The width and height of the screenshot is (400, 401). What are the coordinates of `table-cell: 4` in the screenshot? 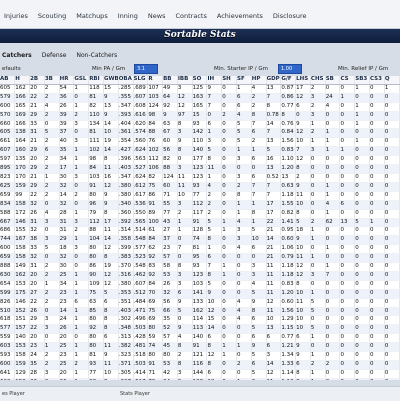 It's located at (259, 89).